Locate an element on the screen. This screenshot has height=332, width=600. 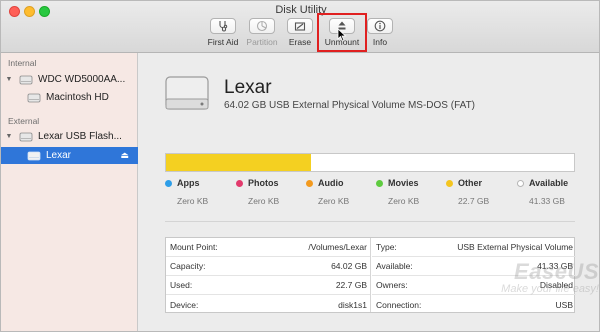
info-value: 22.7 GB is located at coordinates (351, 285).